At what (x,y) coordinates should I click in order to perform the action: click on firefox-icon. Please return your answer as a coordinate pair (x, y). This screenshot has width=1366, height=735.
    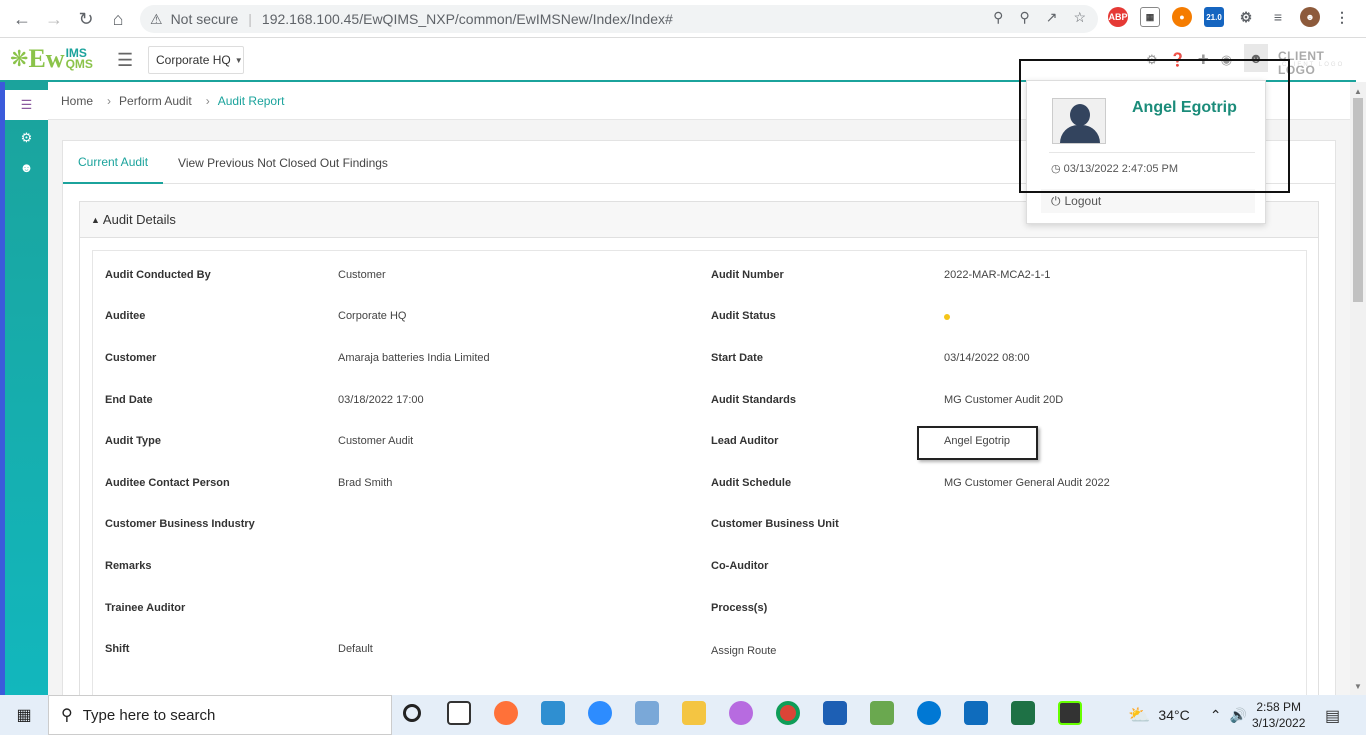
    Looking at the image, I should click on (506, 713).